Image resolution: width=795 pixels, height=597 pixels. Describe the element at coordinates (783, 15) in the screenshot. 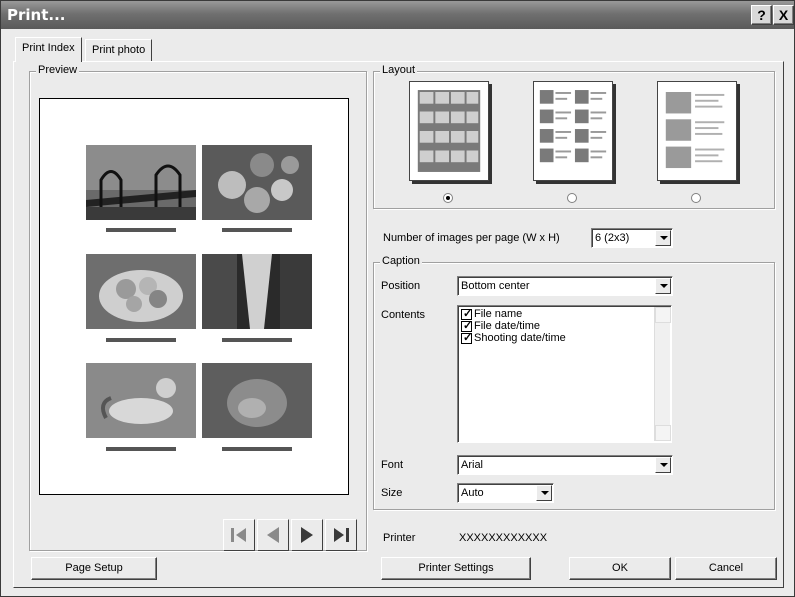

I see `close-button: X` at that location.